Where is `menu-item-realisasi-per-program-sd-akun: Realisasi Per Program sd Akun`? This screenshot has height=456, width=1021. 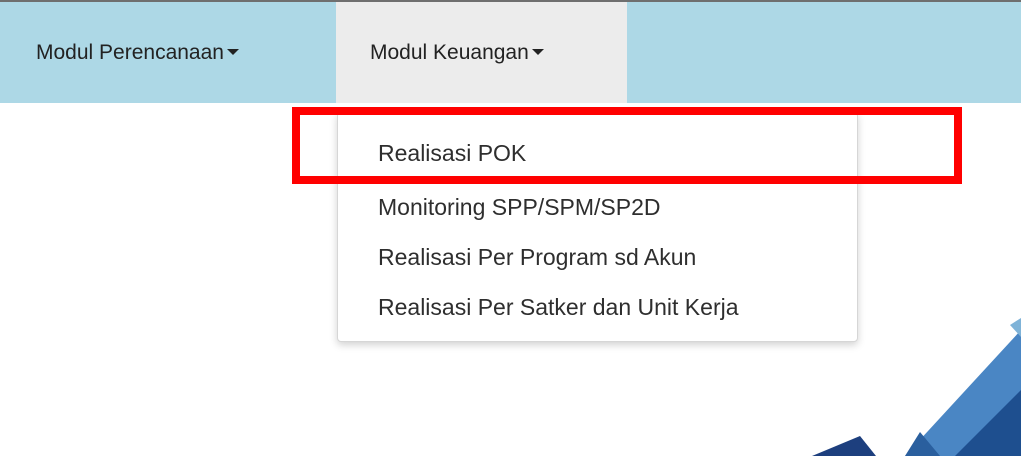 menu-item-realisasi-per-program-sd-akun: Realisasi Per Program sd Akun is located at coordinates (537, 257).